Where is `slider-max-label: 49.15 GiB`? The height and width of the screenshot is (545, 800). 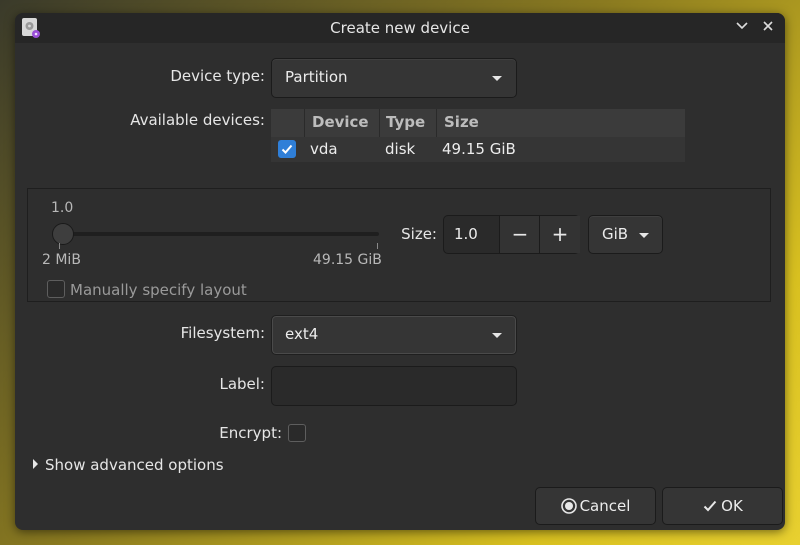
slider-max-label: 49.15 GiB is located at coordinates (347, 260).